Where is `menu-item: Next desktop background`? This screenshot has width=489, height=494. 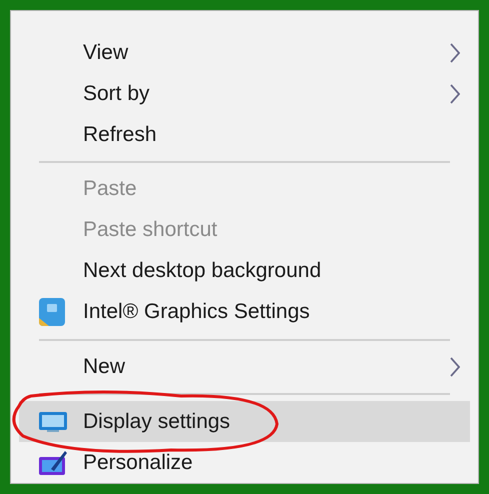 menu-item: Next desktop background is located at coordinates (244, 271).